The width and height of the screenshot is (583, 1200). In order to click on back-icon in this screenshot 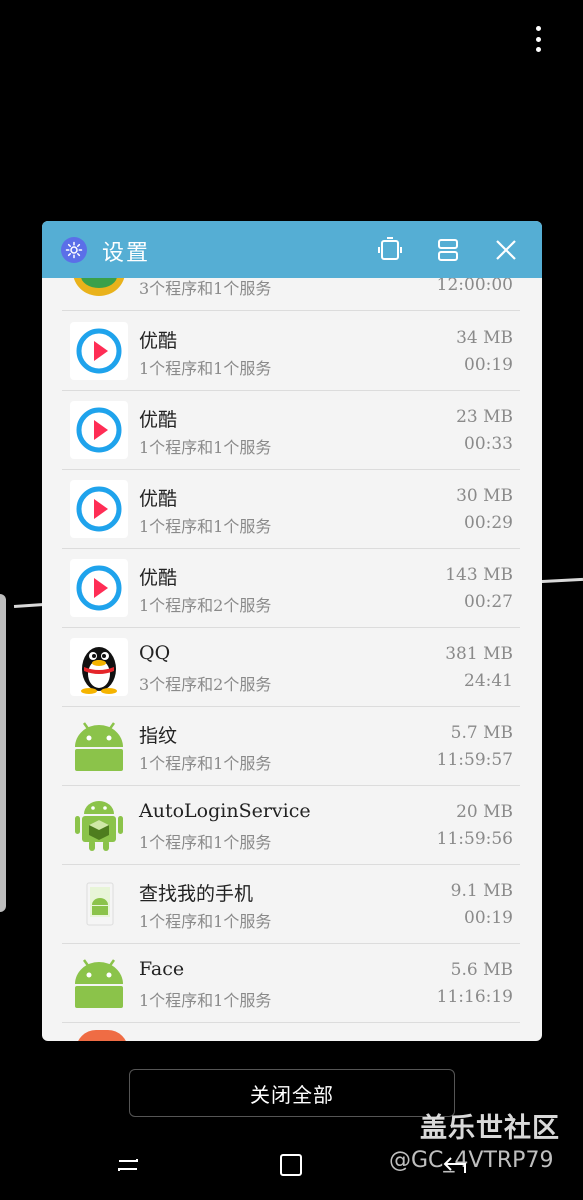, I will do `click(455, 1165)`.